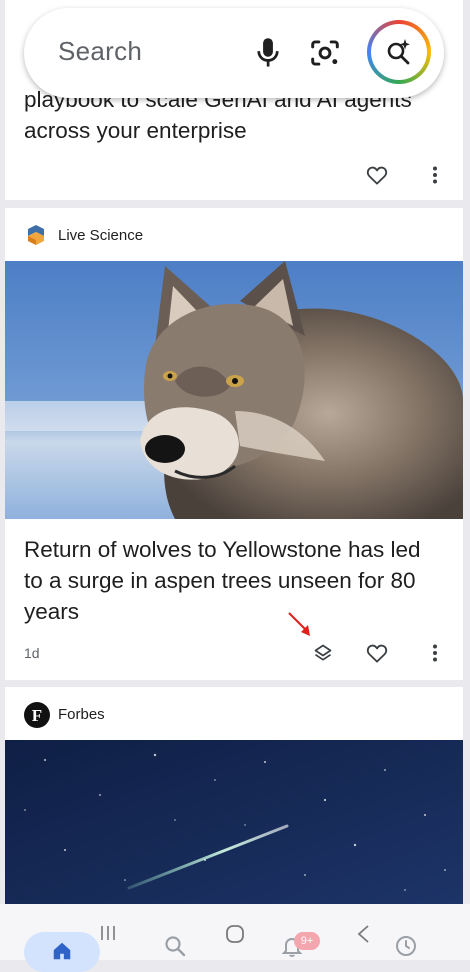 Image resolution: width=470 pixels, height=972 pixels. I want to click on sparkle-search-icon, so click(398, 52).